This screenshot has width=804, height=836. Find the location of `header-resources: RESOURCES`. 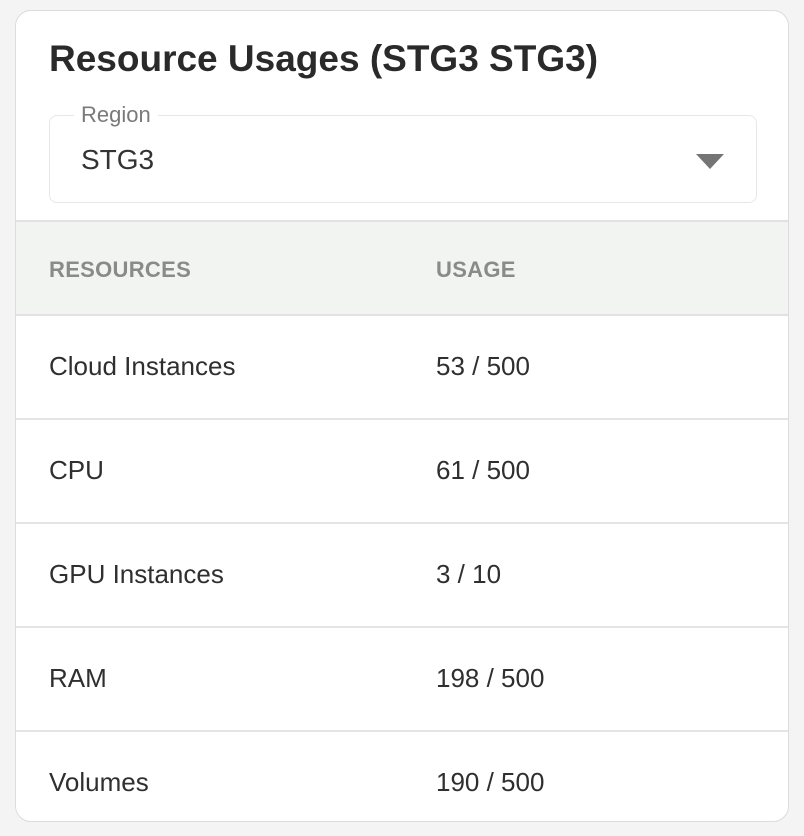

header-resources: RESOURCES is located at coordinates (120, 269).